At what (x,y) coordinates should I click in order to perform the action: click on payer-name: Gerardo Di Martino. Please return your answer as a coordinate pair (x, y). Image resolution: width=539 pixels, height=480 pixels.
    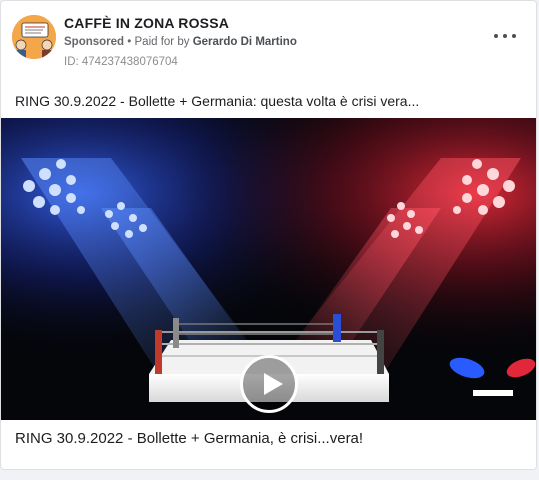
    Looking at the image, I should click on (245, 42).